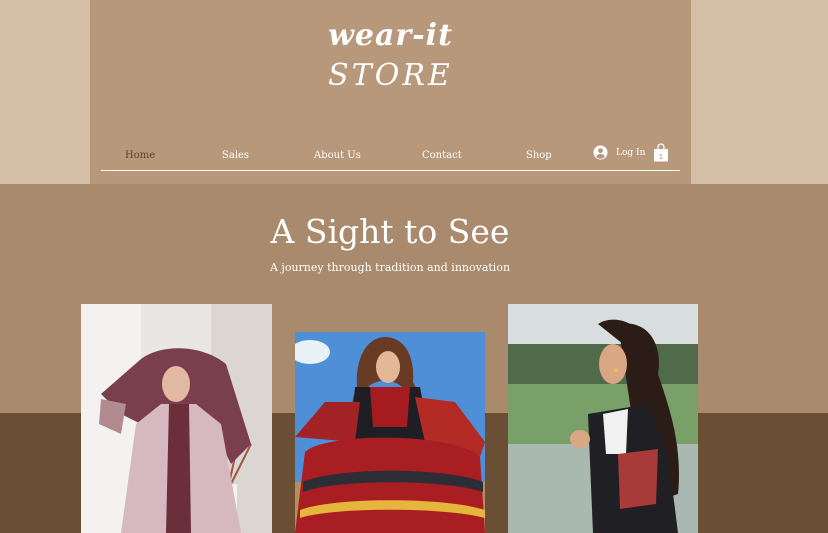 This screenshot has height=533, width=828. What do you see at coordinates (337, 155) in the screenshot?
I see `nav-about-us: About Us` at bounding box center [337, 155].